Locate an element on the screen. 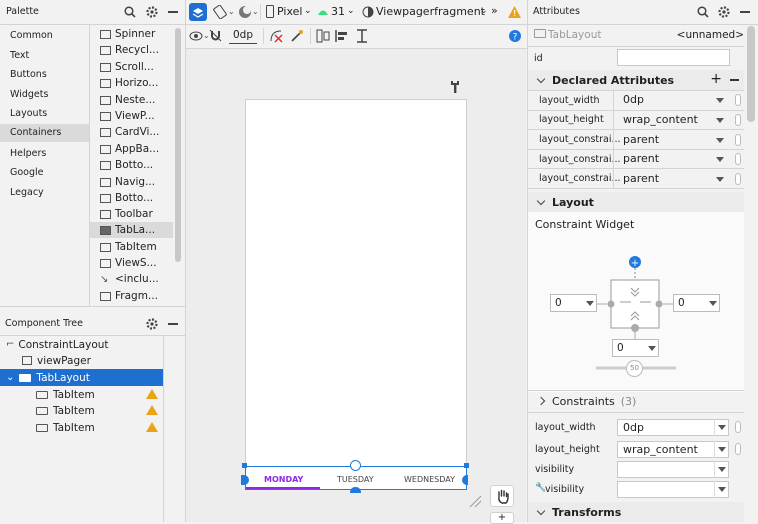 Image resolution: width=758 pixels, height=524 pixels. theme-selector: Viewpagerfragment is located at coordinates (430, 11).